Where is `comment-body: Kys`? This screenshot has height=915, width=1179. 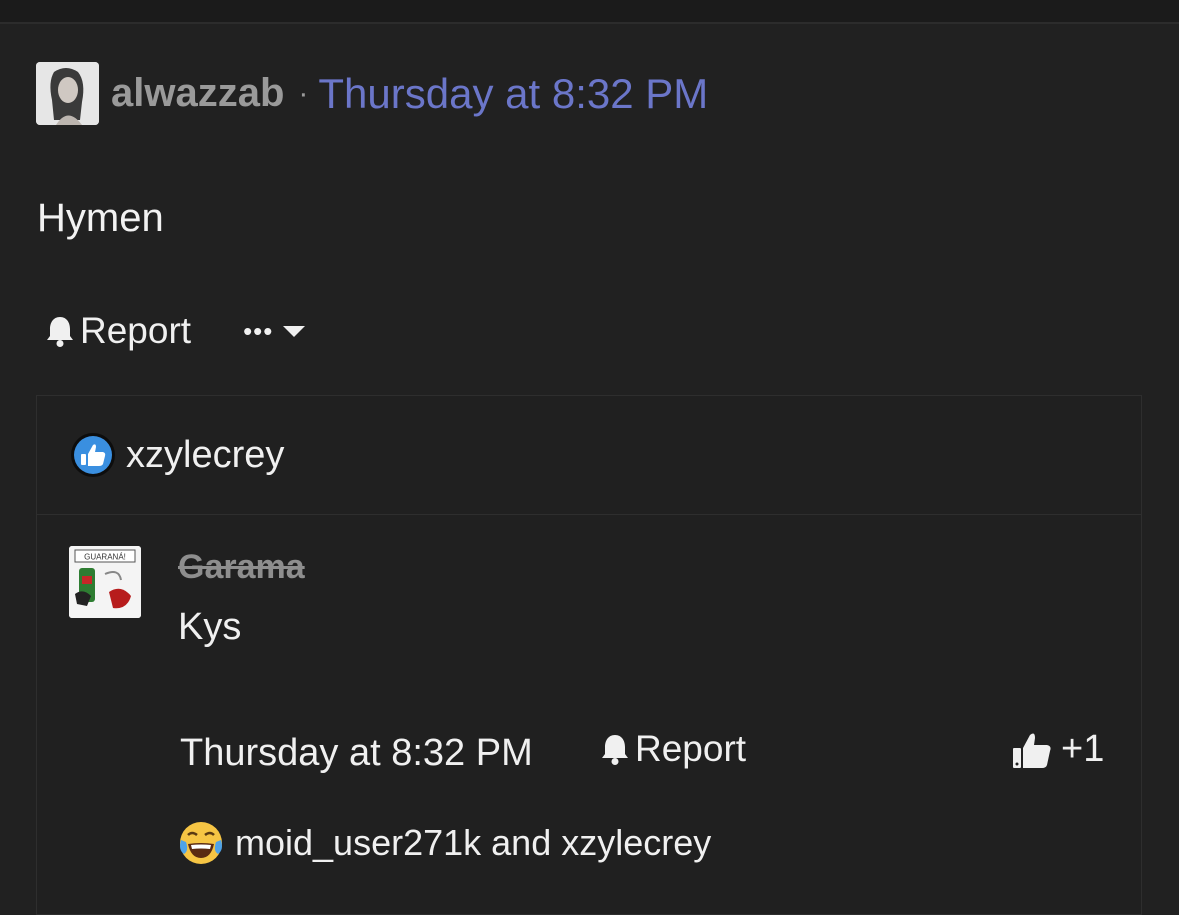 comment-body: Kys is located at coordinates (210, 627).